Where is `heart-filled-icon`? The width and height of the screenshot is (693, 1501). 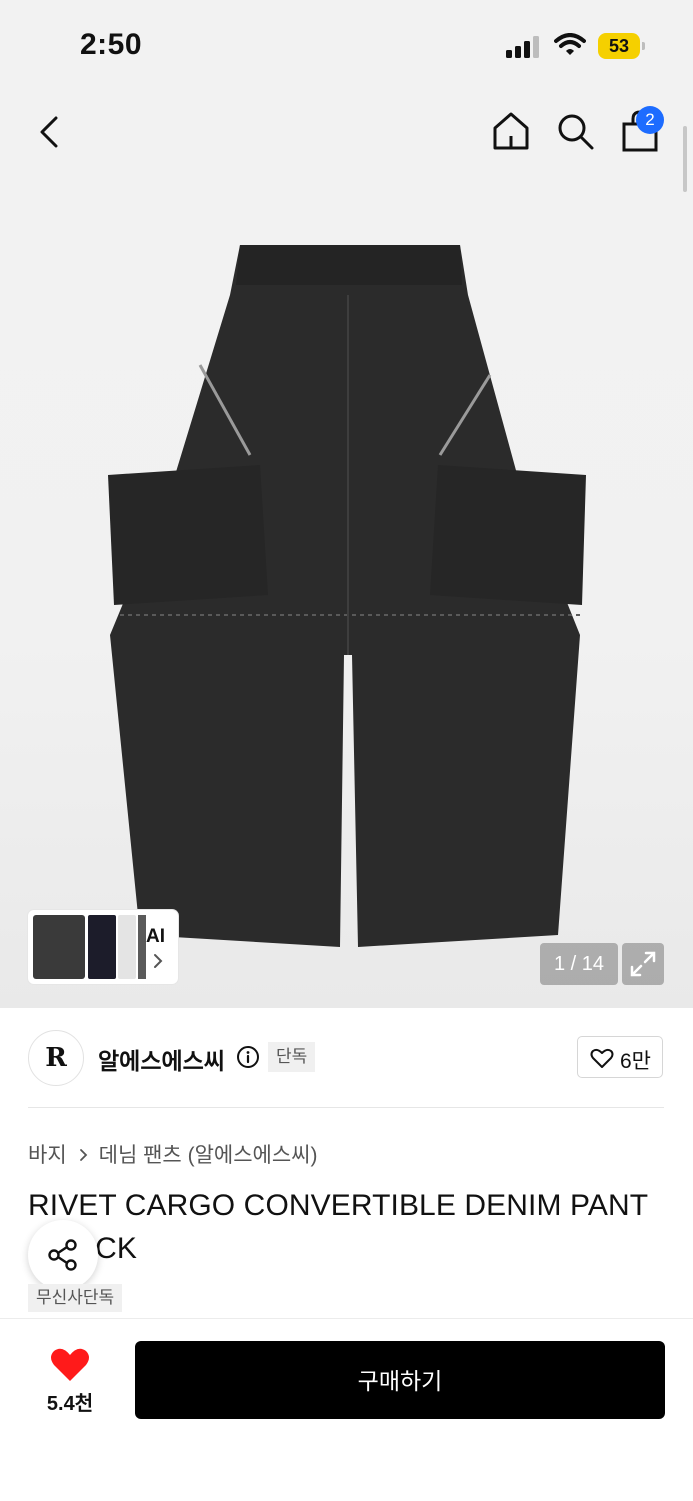 heart-filled-icon is located at coordinates (70, 1365).